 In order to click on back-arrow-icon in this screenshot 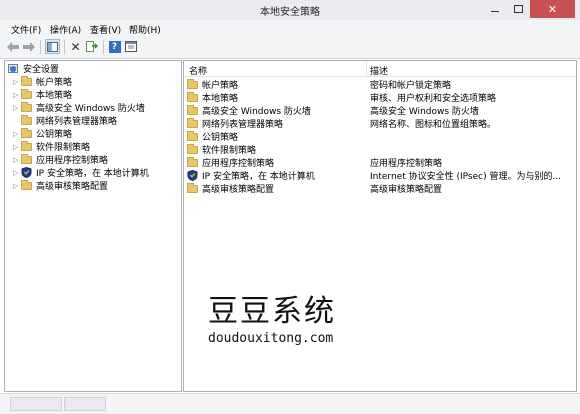, I will do `click(12, 46)`.